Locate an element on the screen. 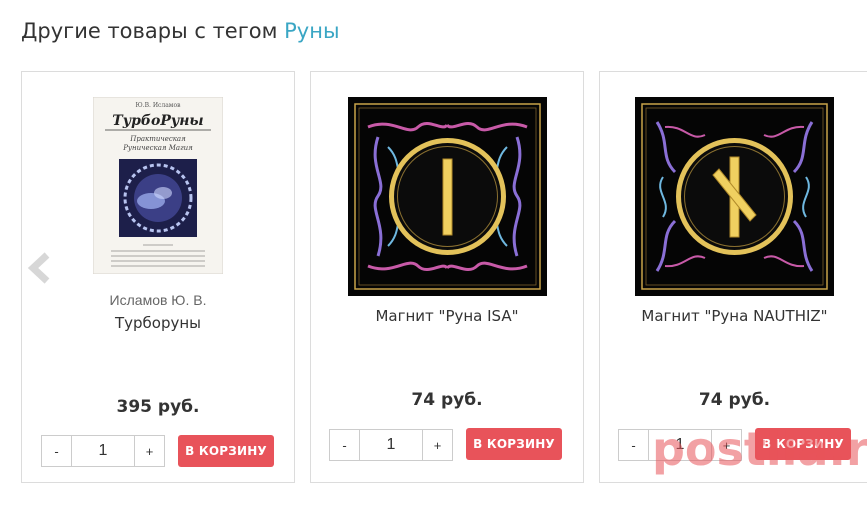 This screenshot has height=509, width=867. product-title: Турборуны is located at coordinates (158, 323).